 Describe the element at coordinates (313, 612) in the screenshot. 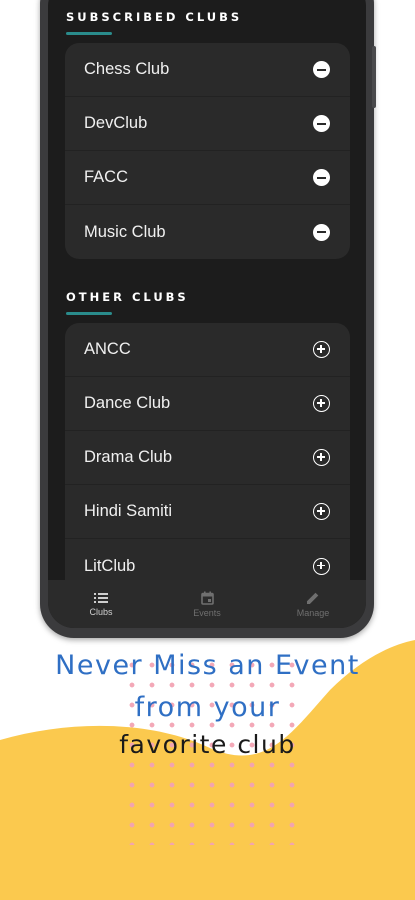

I see `nav-label-manage: Manage` at that location.